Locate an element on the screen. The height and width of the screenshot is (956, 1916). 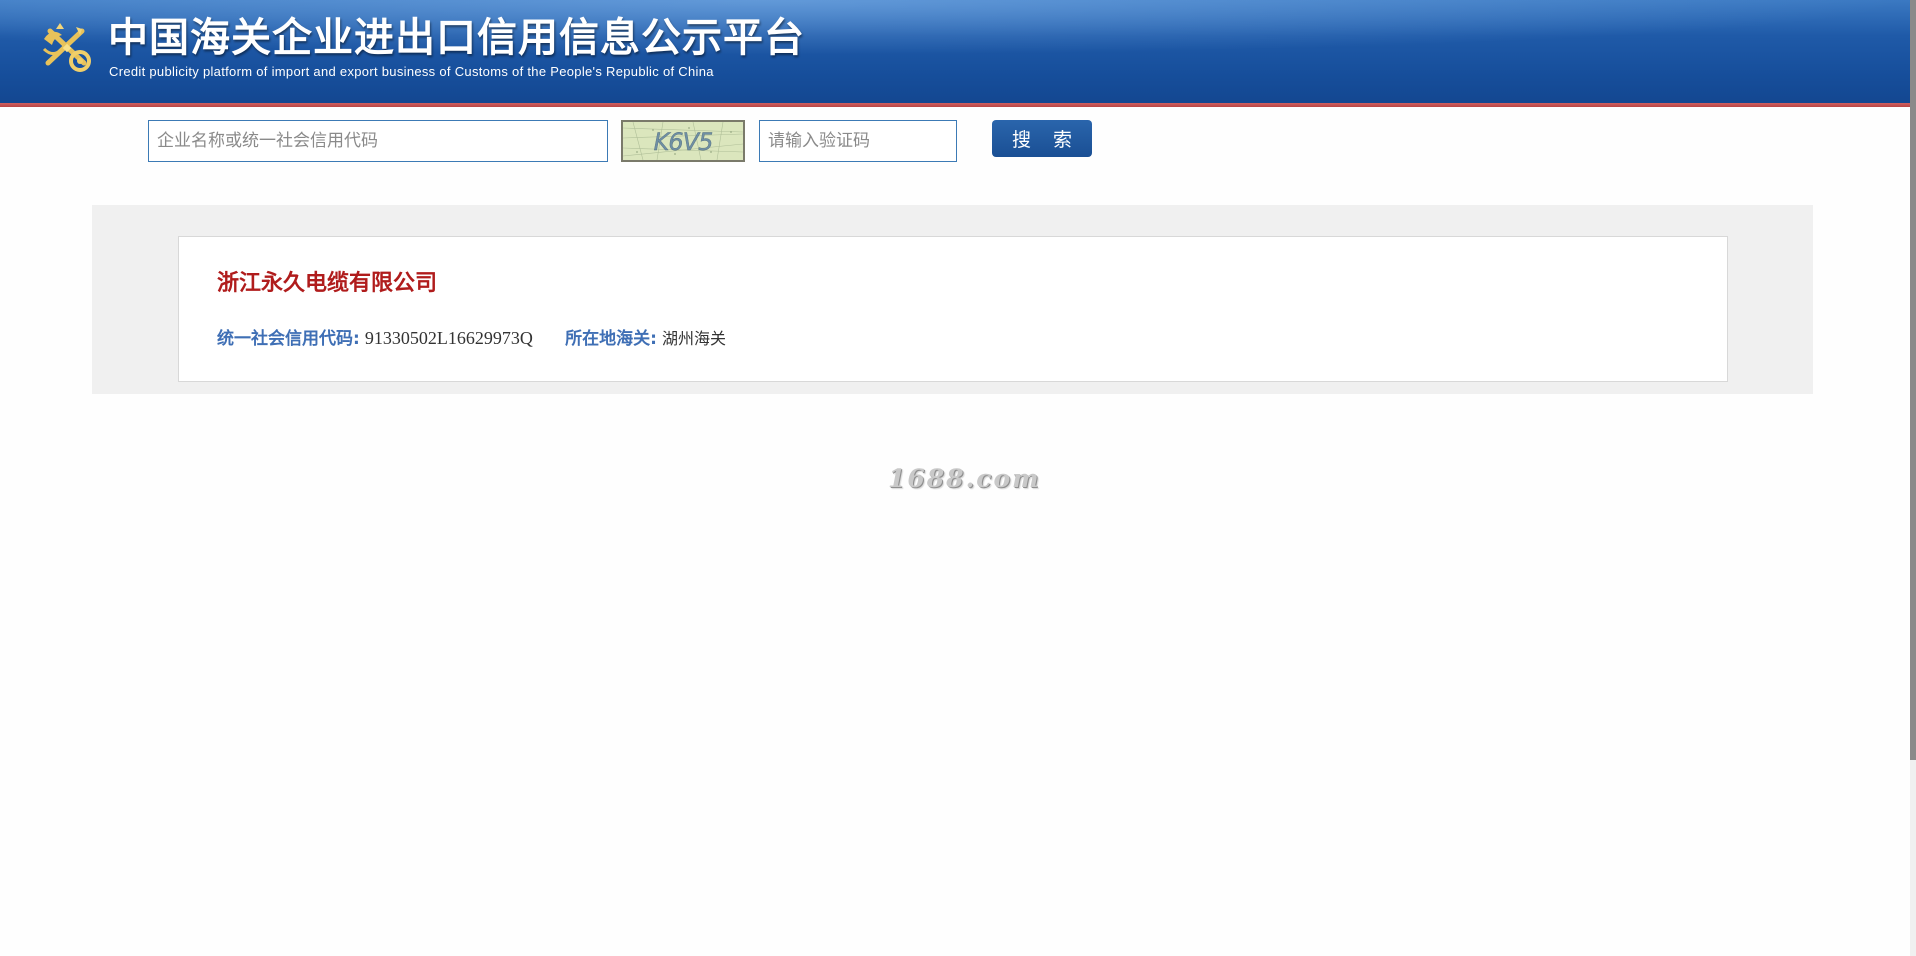
company-name-link: 浙江永久电缆有限公司 is located at coordinates (327, 284).